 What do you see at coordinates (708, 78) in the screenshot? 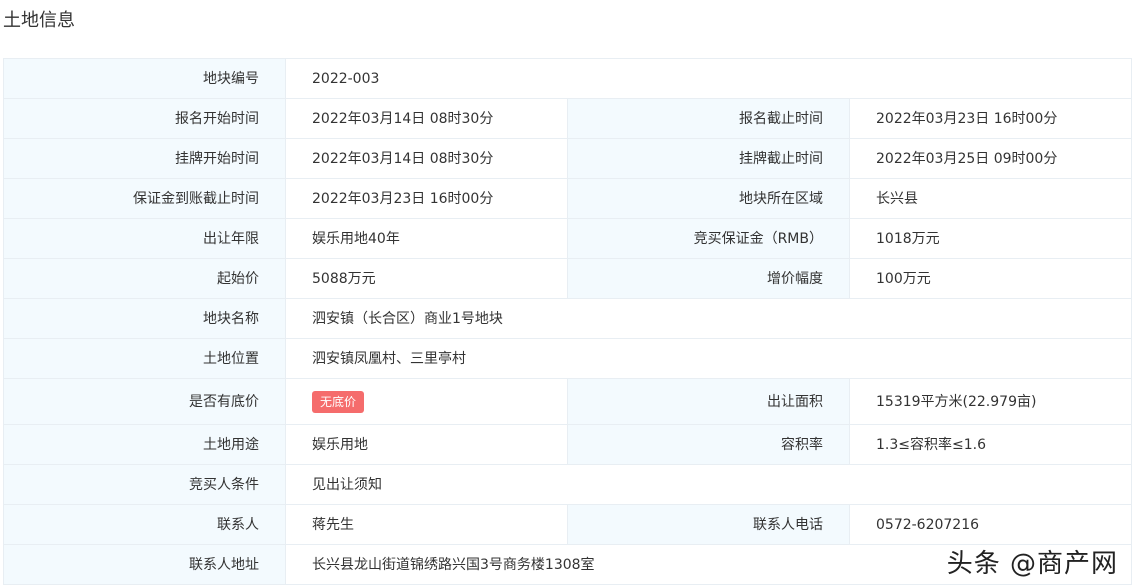
I see `field-value: 2022-003` at bounding box center [708, 78].